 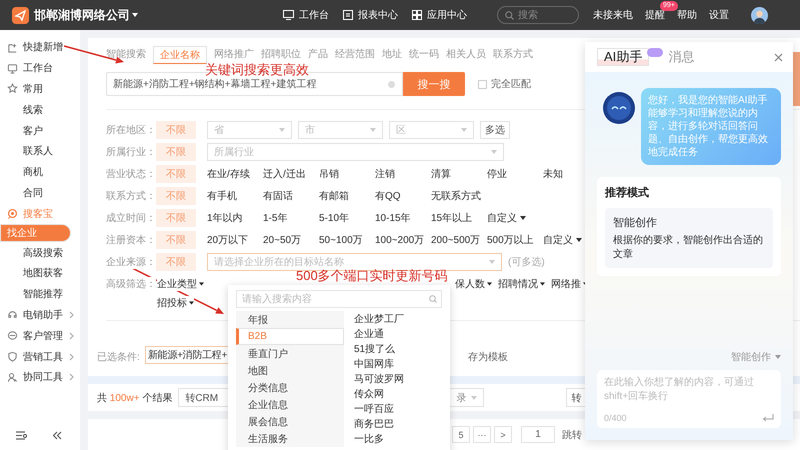 I want to click on filter-option: 有手机, so click(x=235, y=196).